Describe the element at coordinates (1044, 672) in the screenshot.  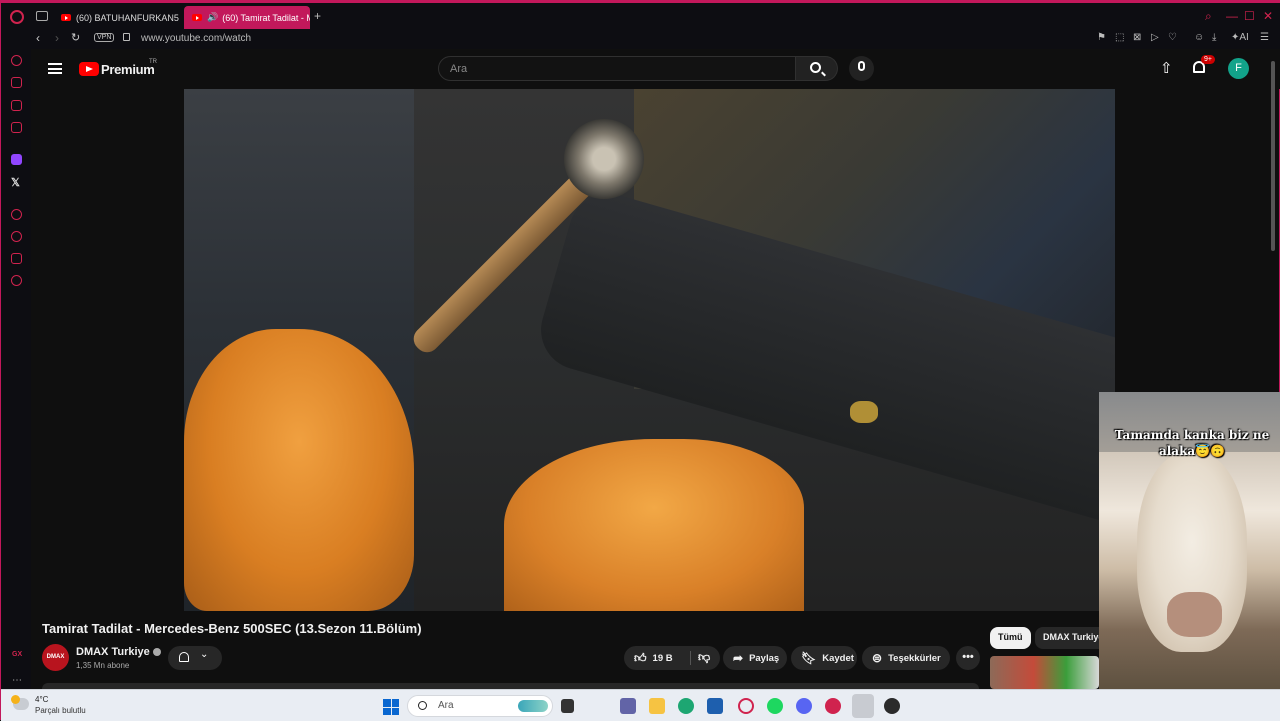
I see `recommended-thumbnail` at that location.